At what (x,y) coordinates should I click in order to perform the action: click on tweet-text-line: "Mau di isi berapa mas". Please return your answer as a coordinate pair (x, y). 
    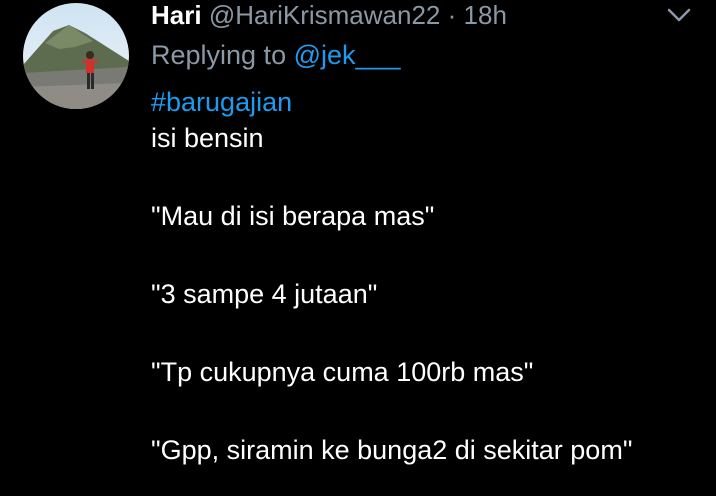
    Looking at the image, I should click on (293, 216).